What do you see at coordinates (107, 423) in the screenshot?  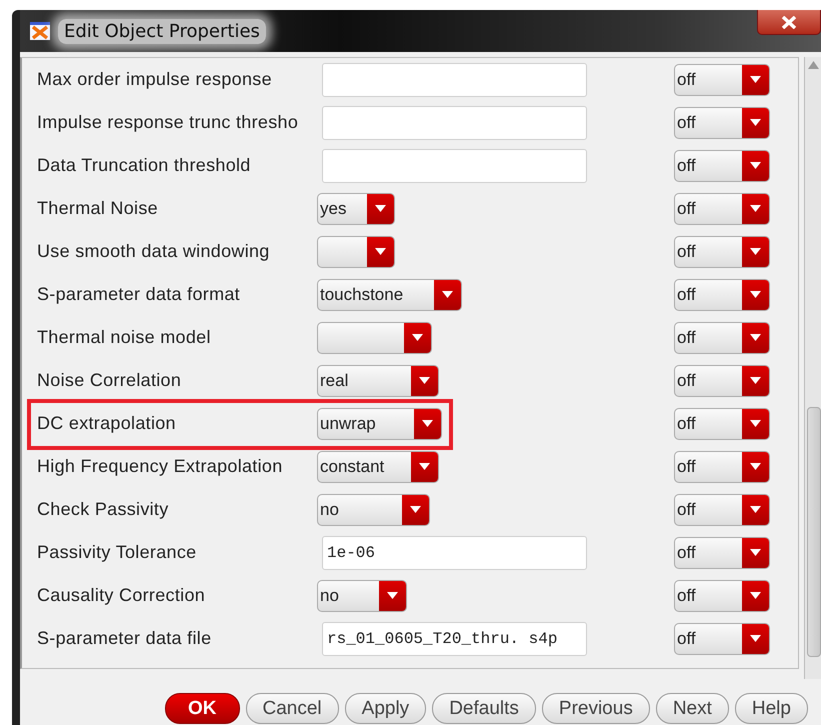 I see `property-label: DC extrapolation` at bounding box center [107, 423].